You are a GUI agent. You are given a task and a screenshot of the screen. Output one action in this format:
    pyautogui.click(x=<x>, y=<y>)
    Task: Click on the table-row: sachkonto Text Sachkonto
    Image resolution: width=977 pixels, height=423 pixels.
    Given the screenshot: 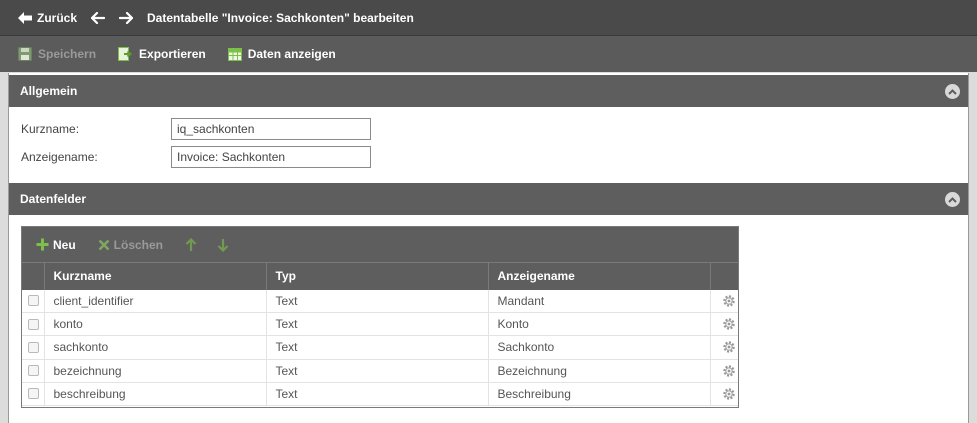 What is the action you would take?
    pyautogui.click(x=380, y=347)
    